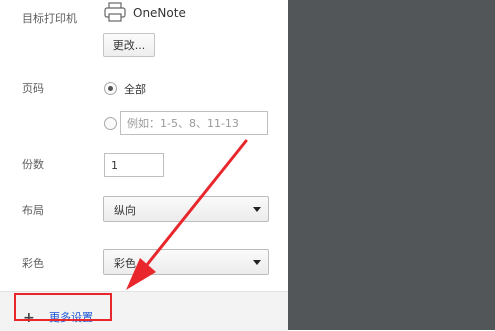 The height and width of the screenshot is (331, 495). I want to click on annotation-arrow, so click(187, 214).